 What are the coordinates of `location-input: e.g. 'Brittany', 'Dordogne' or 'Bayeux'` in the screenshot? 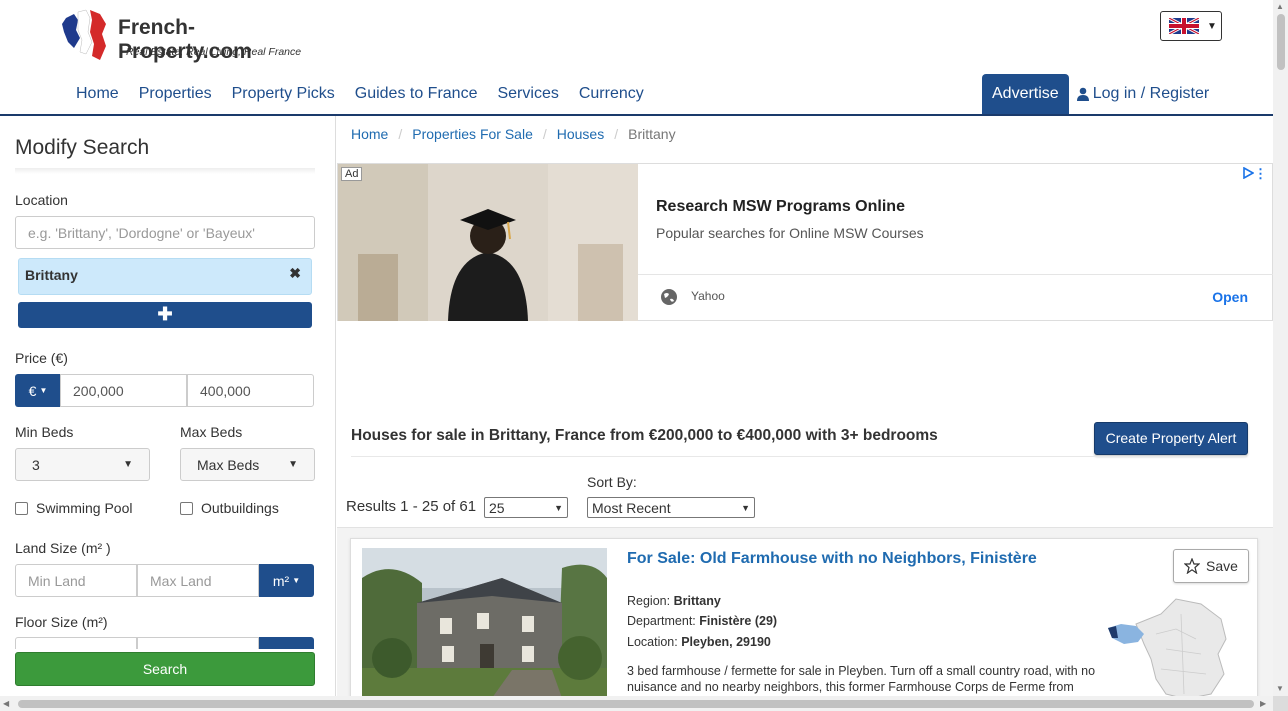 It's located at (165, 232).